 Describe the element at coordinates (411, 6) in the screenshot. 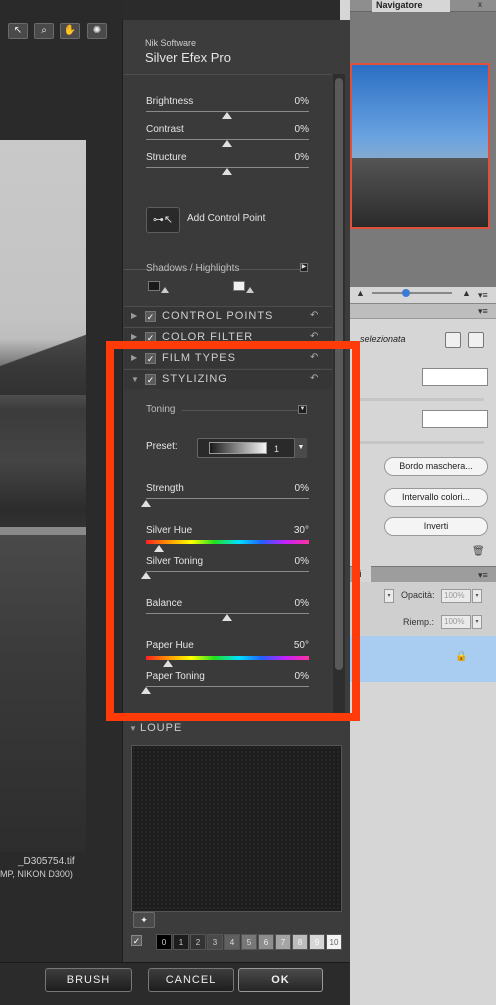

I see `tab-navigator: Navigatore` at that location.